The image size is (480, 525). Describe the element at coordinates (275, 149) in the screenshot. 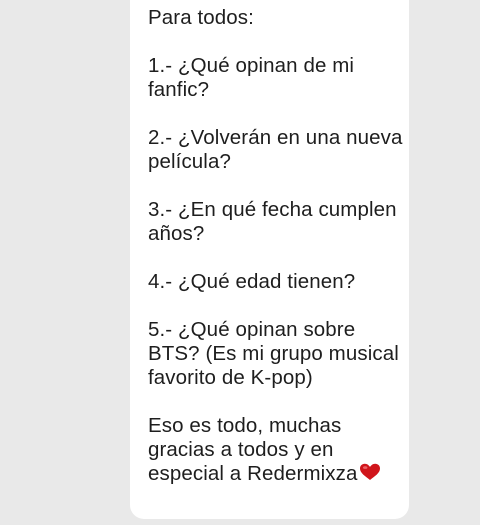

I see `question-2: 2.- ¿Volverán en una nueva película?` at that location.